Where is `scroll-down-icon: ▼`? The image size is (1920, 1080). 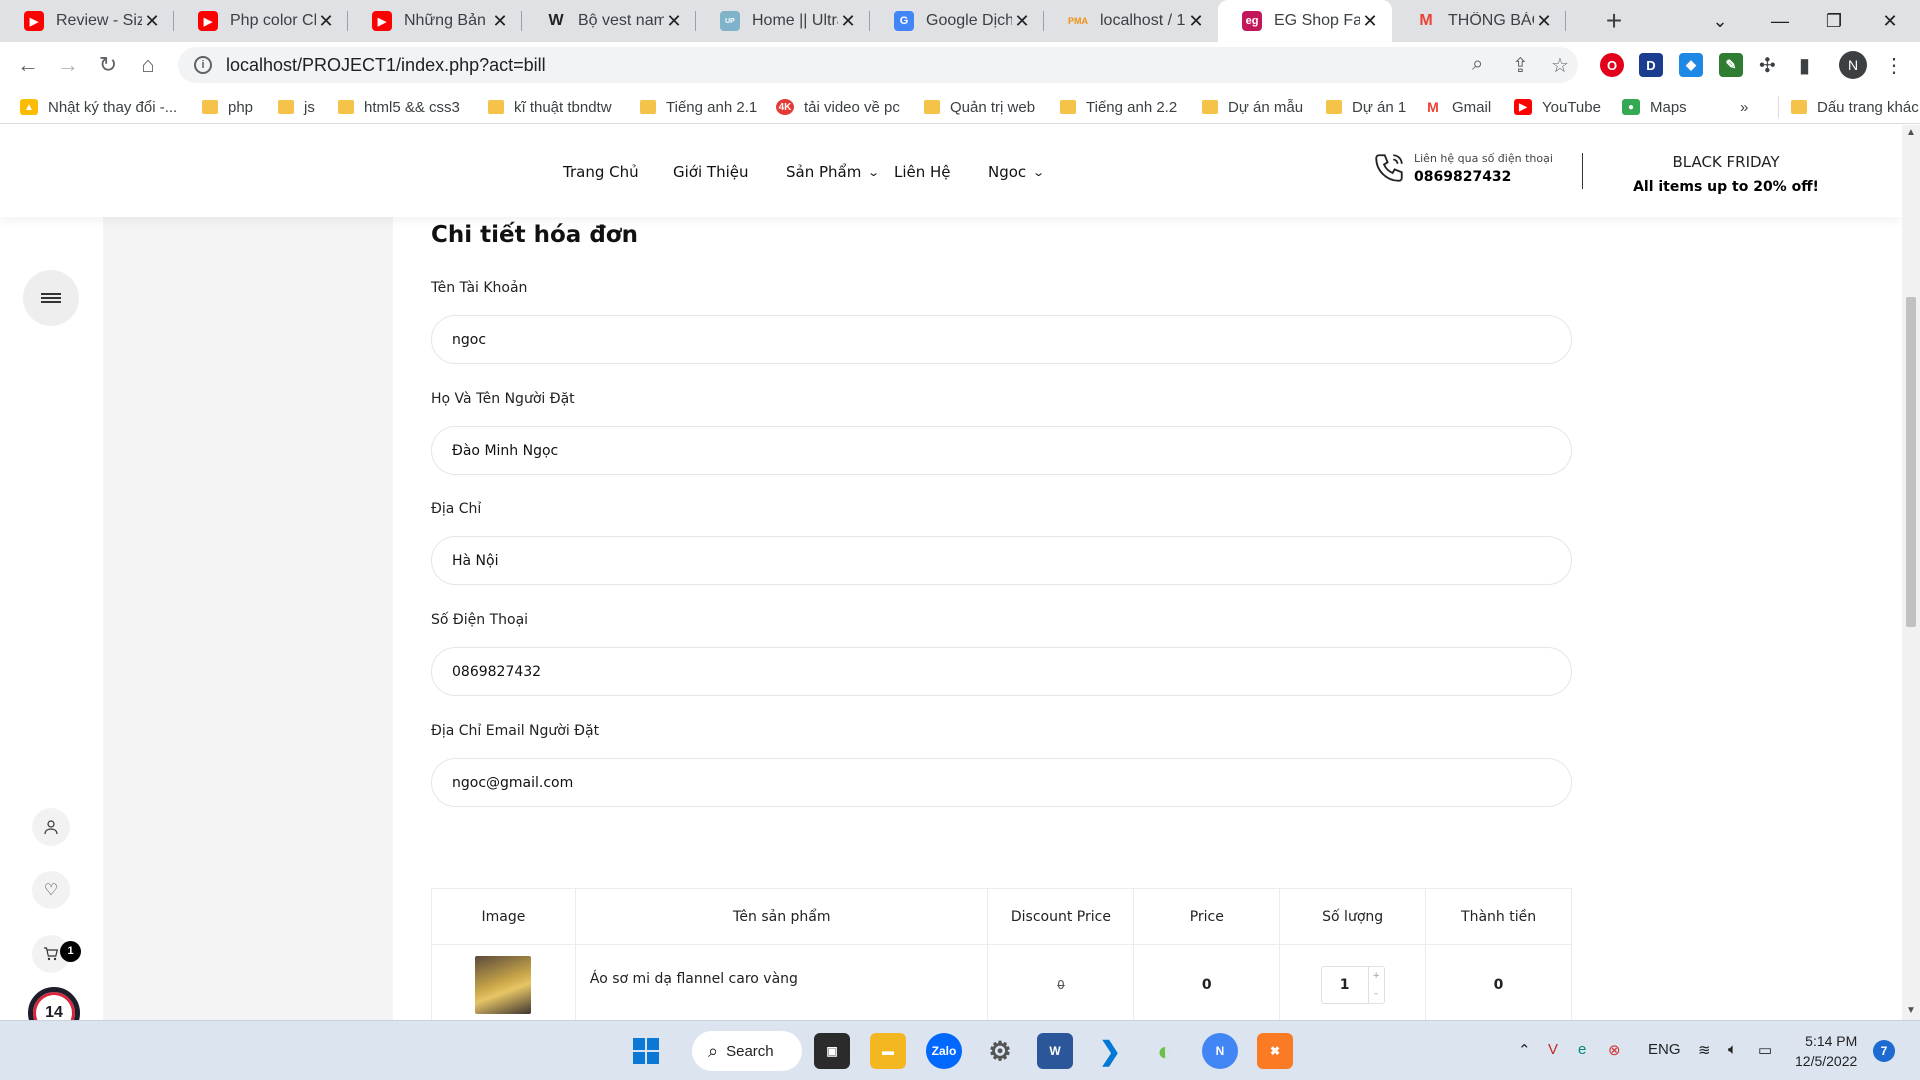
scroll-down-icon: ▼ is located at coordinates (1911, 1010).